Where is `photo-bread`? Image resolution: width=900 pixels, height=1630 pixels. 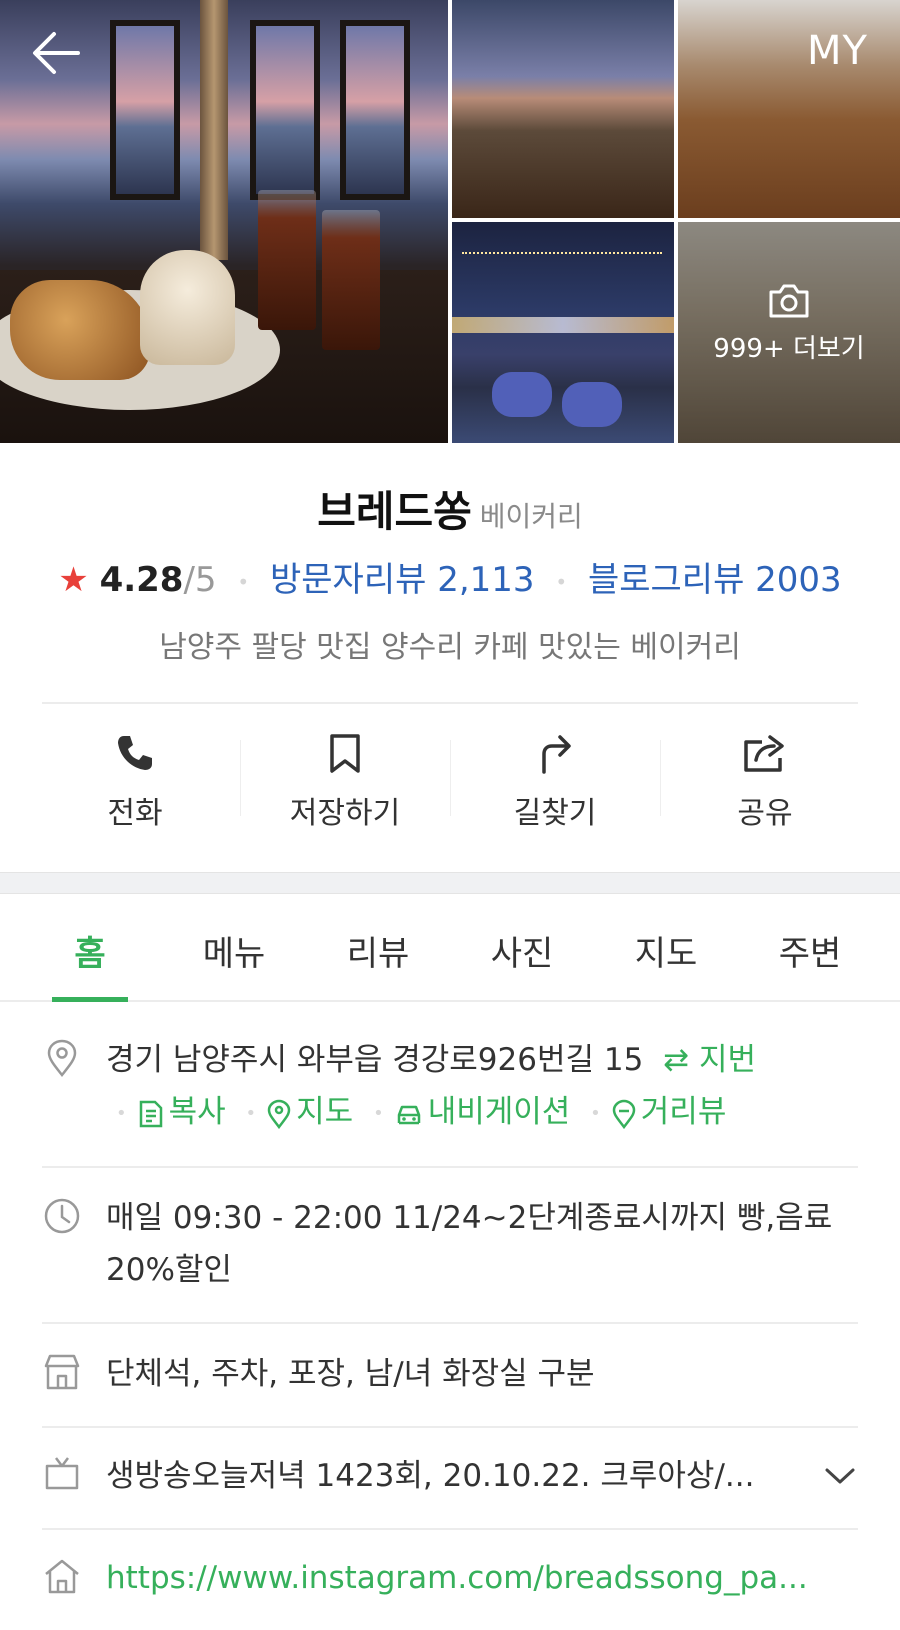
photo-bread is located at coordinates (187, 307).